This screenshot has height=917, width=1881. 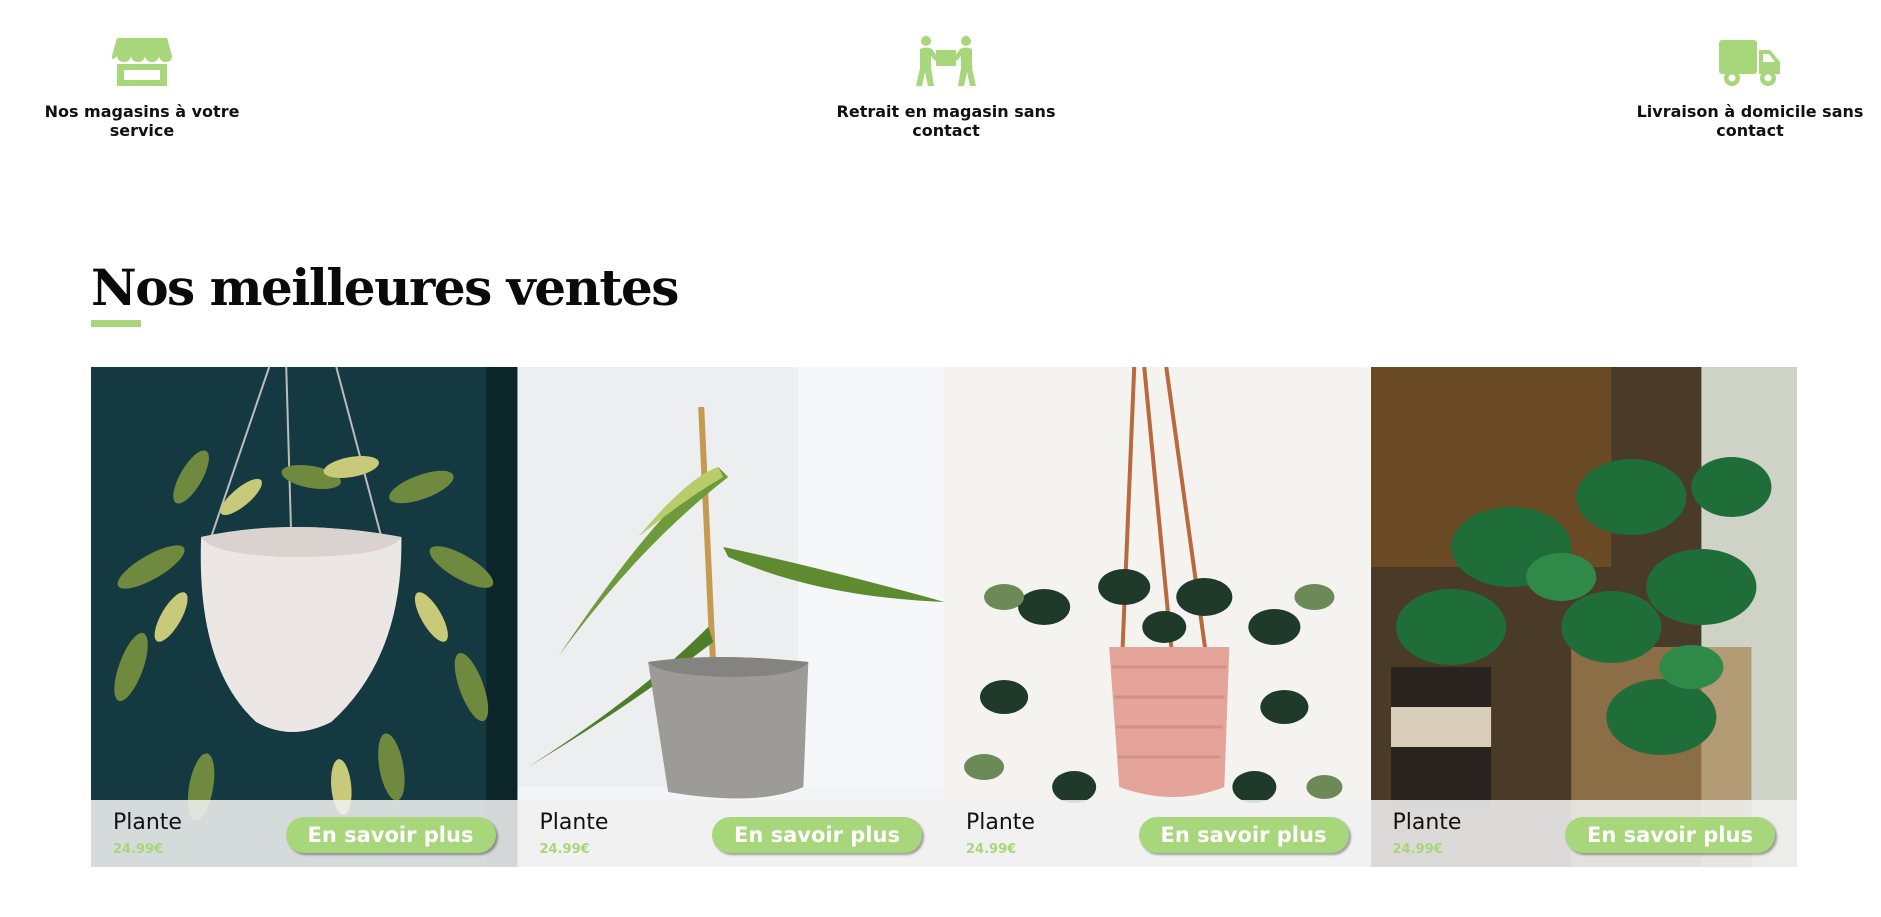 What do you see at coordinates (385, 287) in the screenshot?
I see `section-title: Nos meilleures ventes` at bounding box center [385, 287].